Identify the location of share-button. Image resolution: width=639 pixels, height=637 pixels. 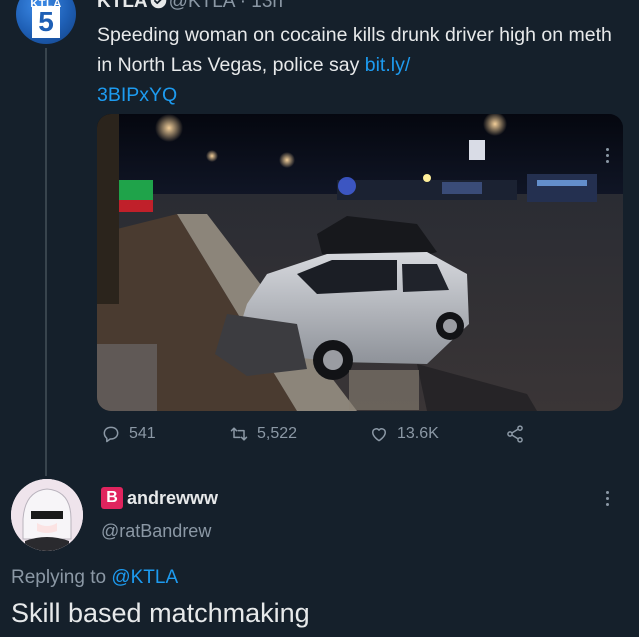
(515, 434).